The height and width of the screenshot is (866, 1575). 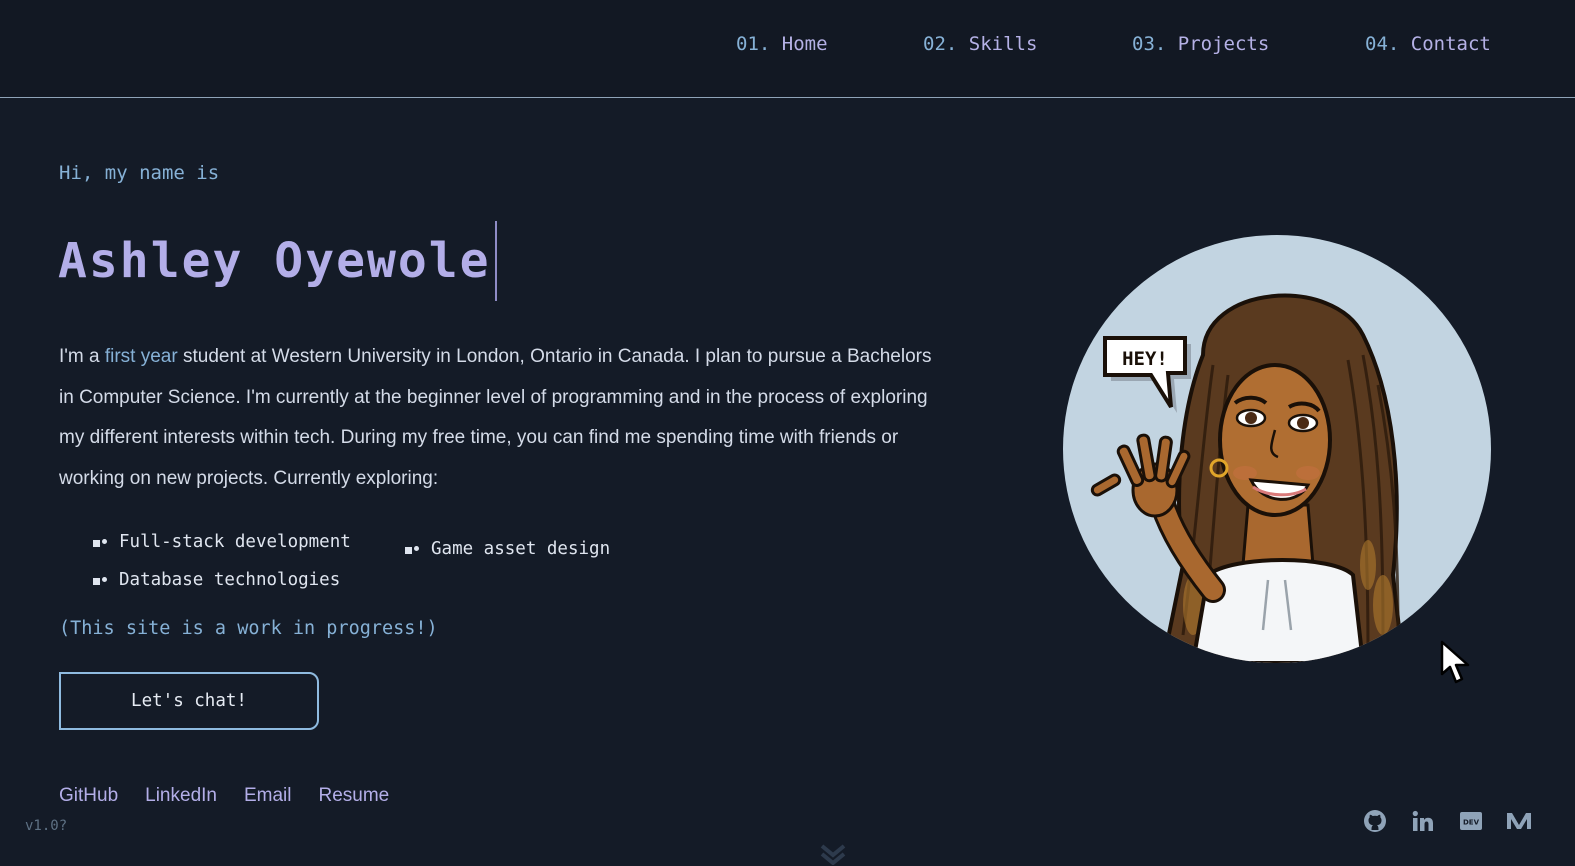 What do you see at coordinates (88, 796) in the screenshot?
I see `github-link: GitHub` at bounding box center [88, 796].